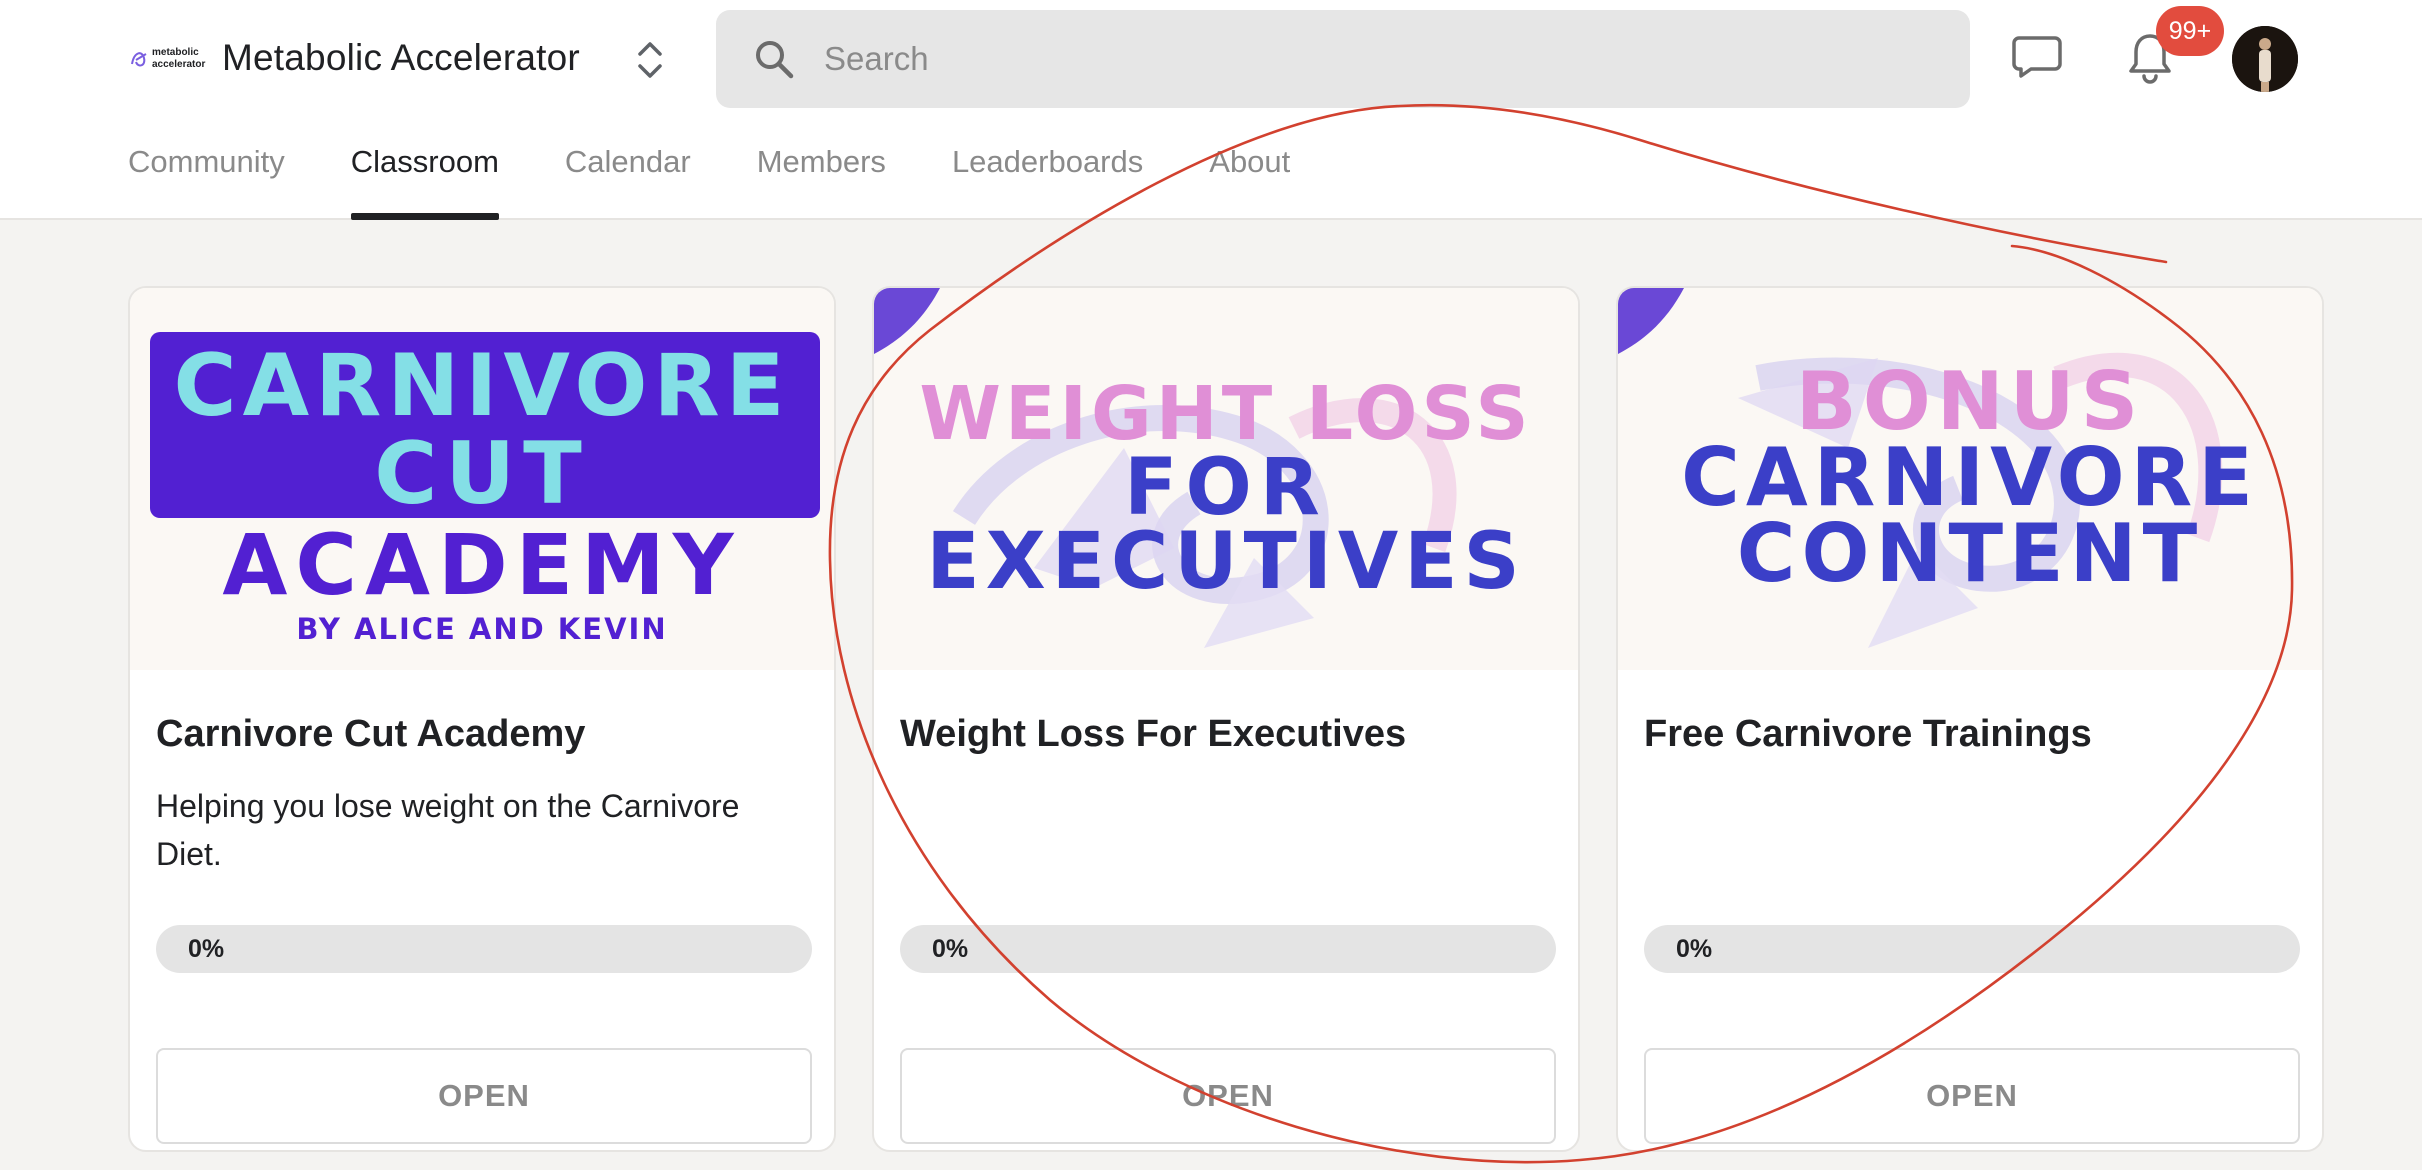 This screenshot has width=2422, height=1170. I want to click on course-cover-image: BONUS CARNIVORE CONTENT, so click(1970, 479).